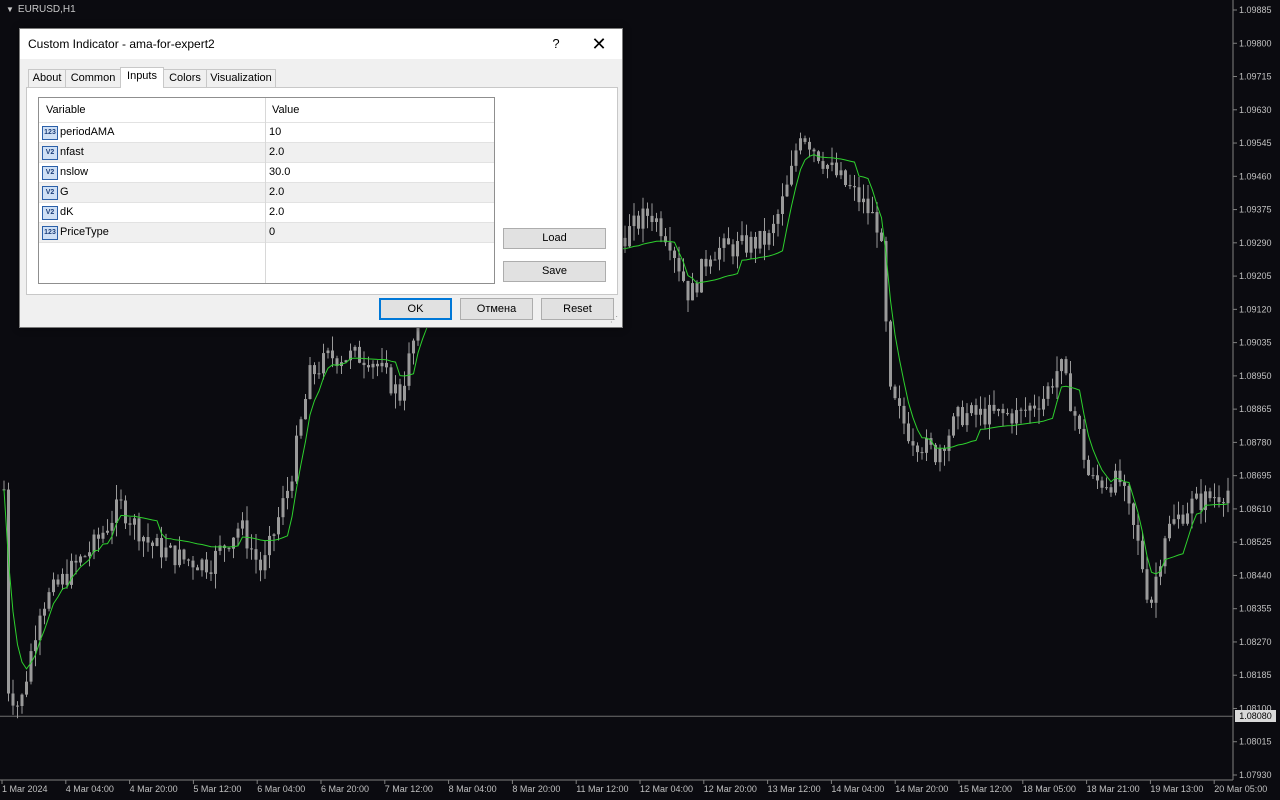 This screenshot has width=1280, height=800. Describe the element at coordinates (185, 78) in the screenshot. I see `tab-colors: Colors` at that location.